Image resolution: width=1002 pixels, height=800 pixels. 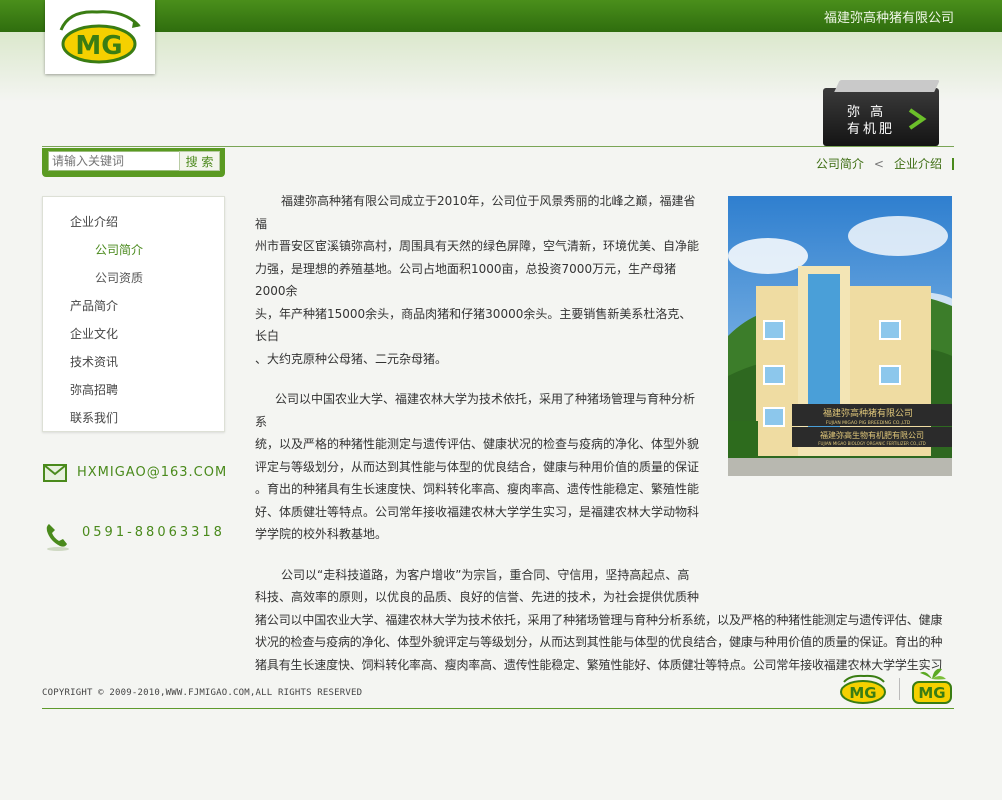 I want to click on site-logo: MG, so click(x=100, y=37).